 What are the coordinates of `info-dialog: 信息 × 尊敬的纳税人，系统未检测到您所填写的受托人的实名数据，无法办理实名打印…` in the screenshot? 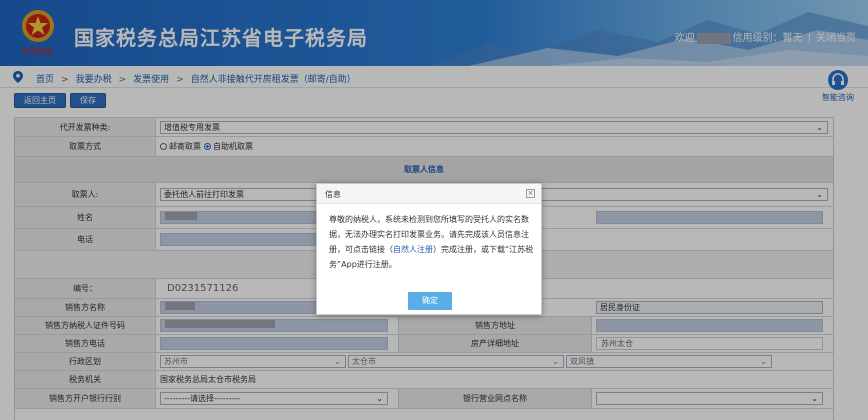 It's located at (429, 249).